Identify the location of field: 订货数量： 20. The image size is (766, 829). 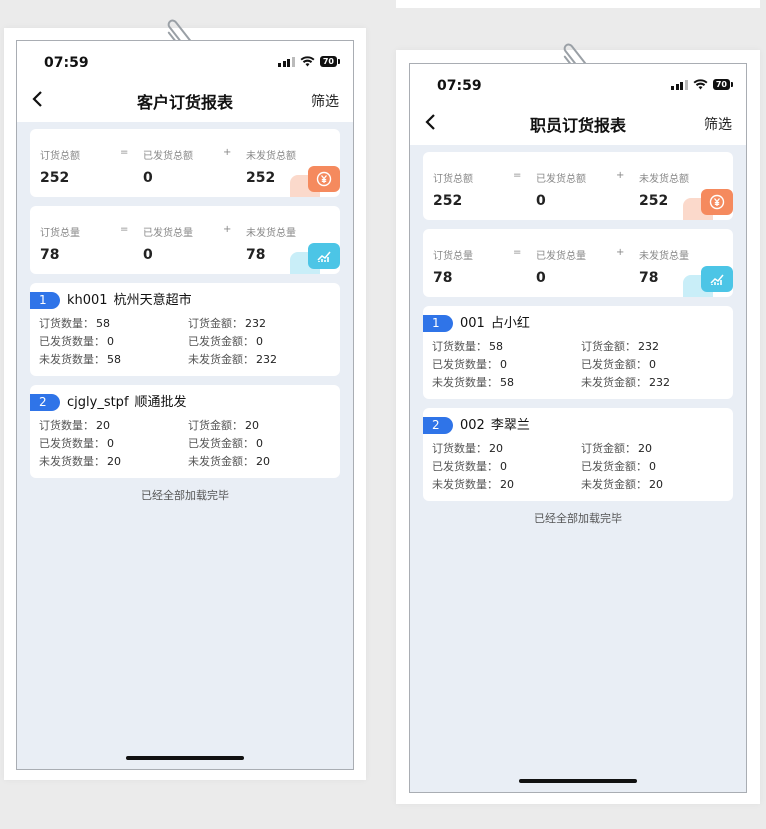
(467, 449).